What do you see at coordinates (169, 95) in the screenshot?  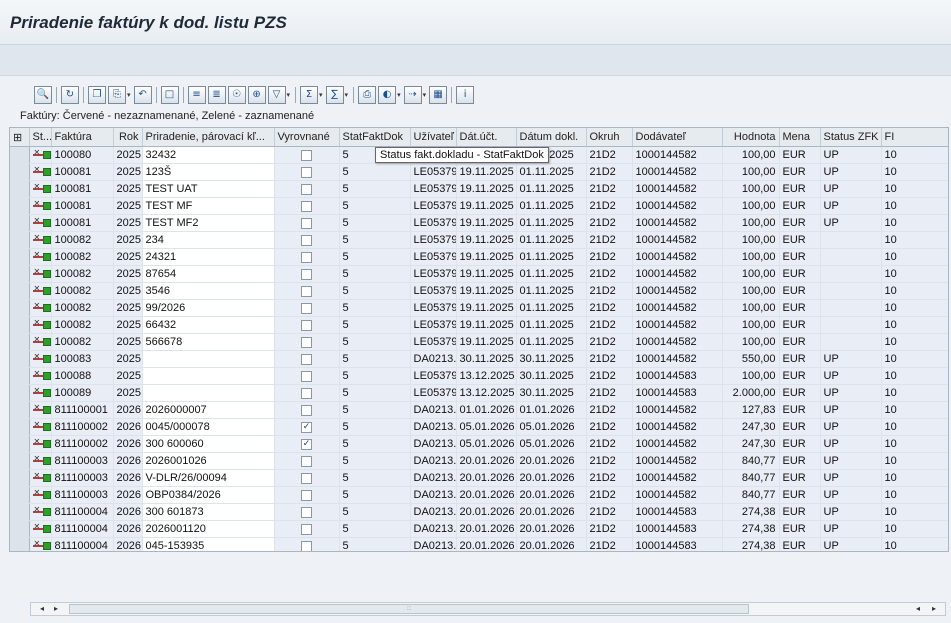 I see `split-icon: □` at bounding box center [169, 95].